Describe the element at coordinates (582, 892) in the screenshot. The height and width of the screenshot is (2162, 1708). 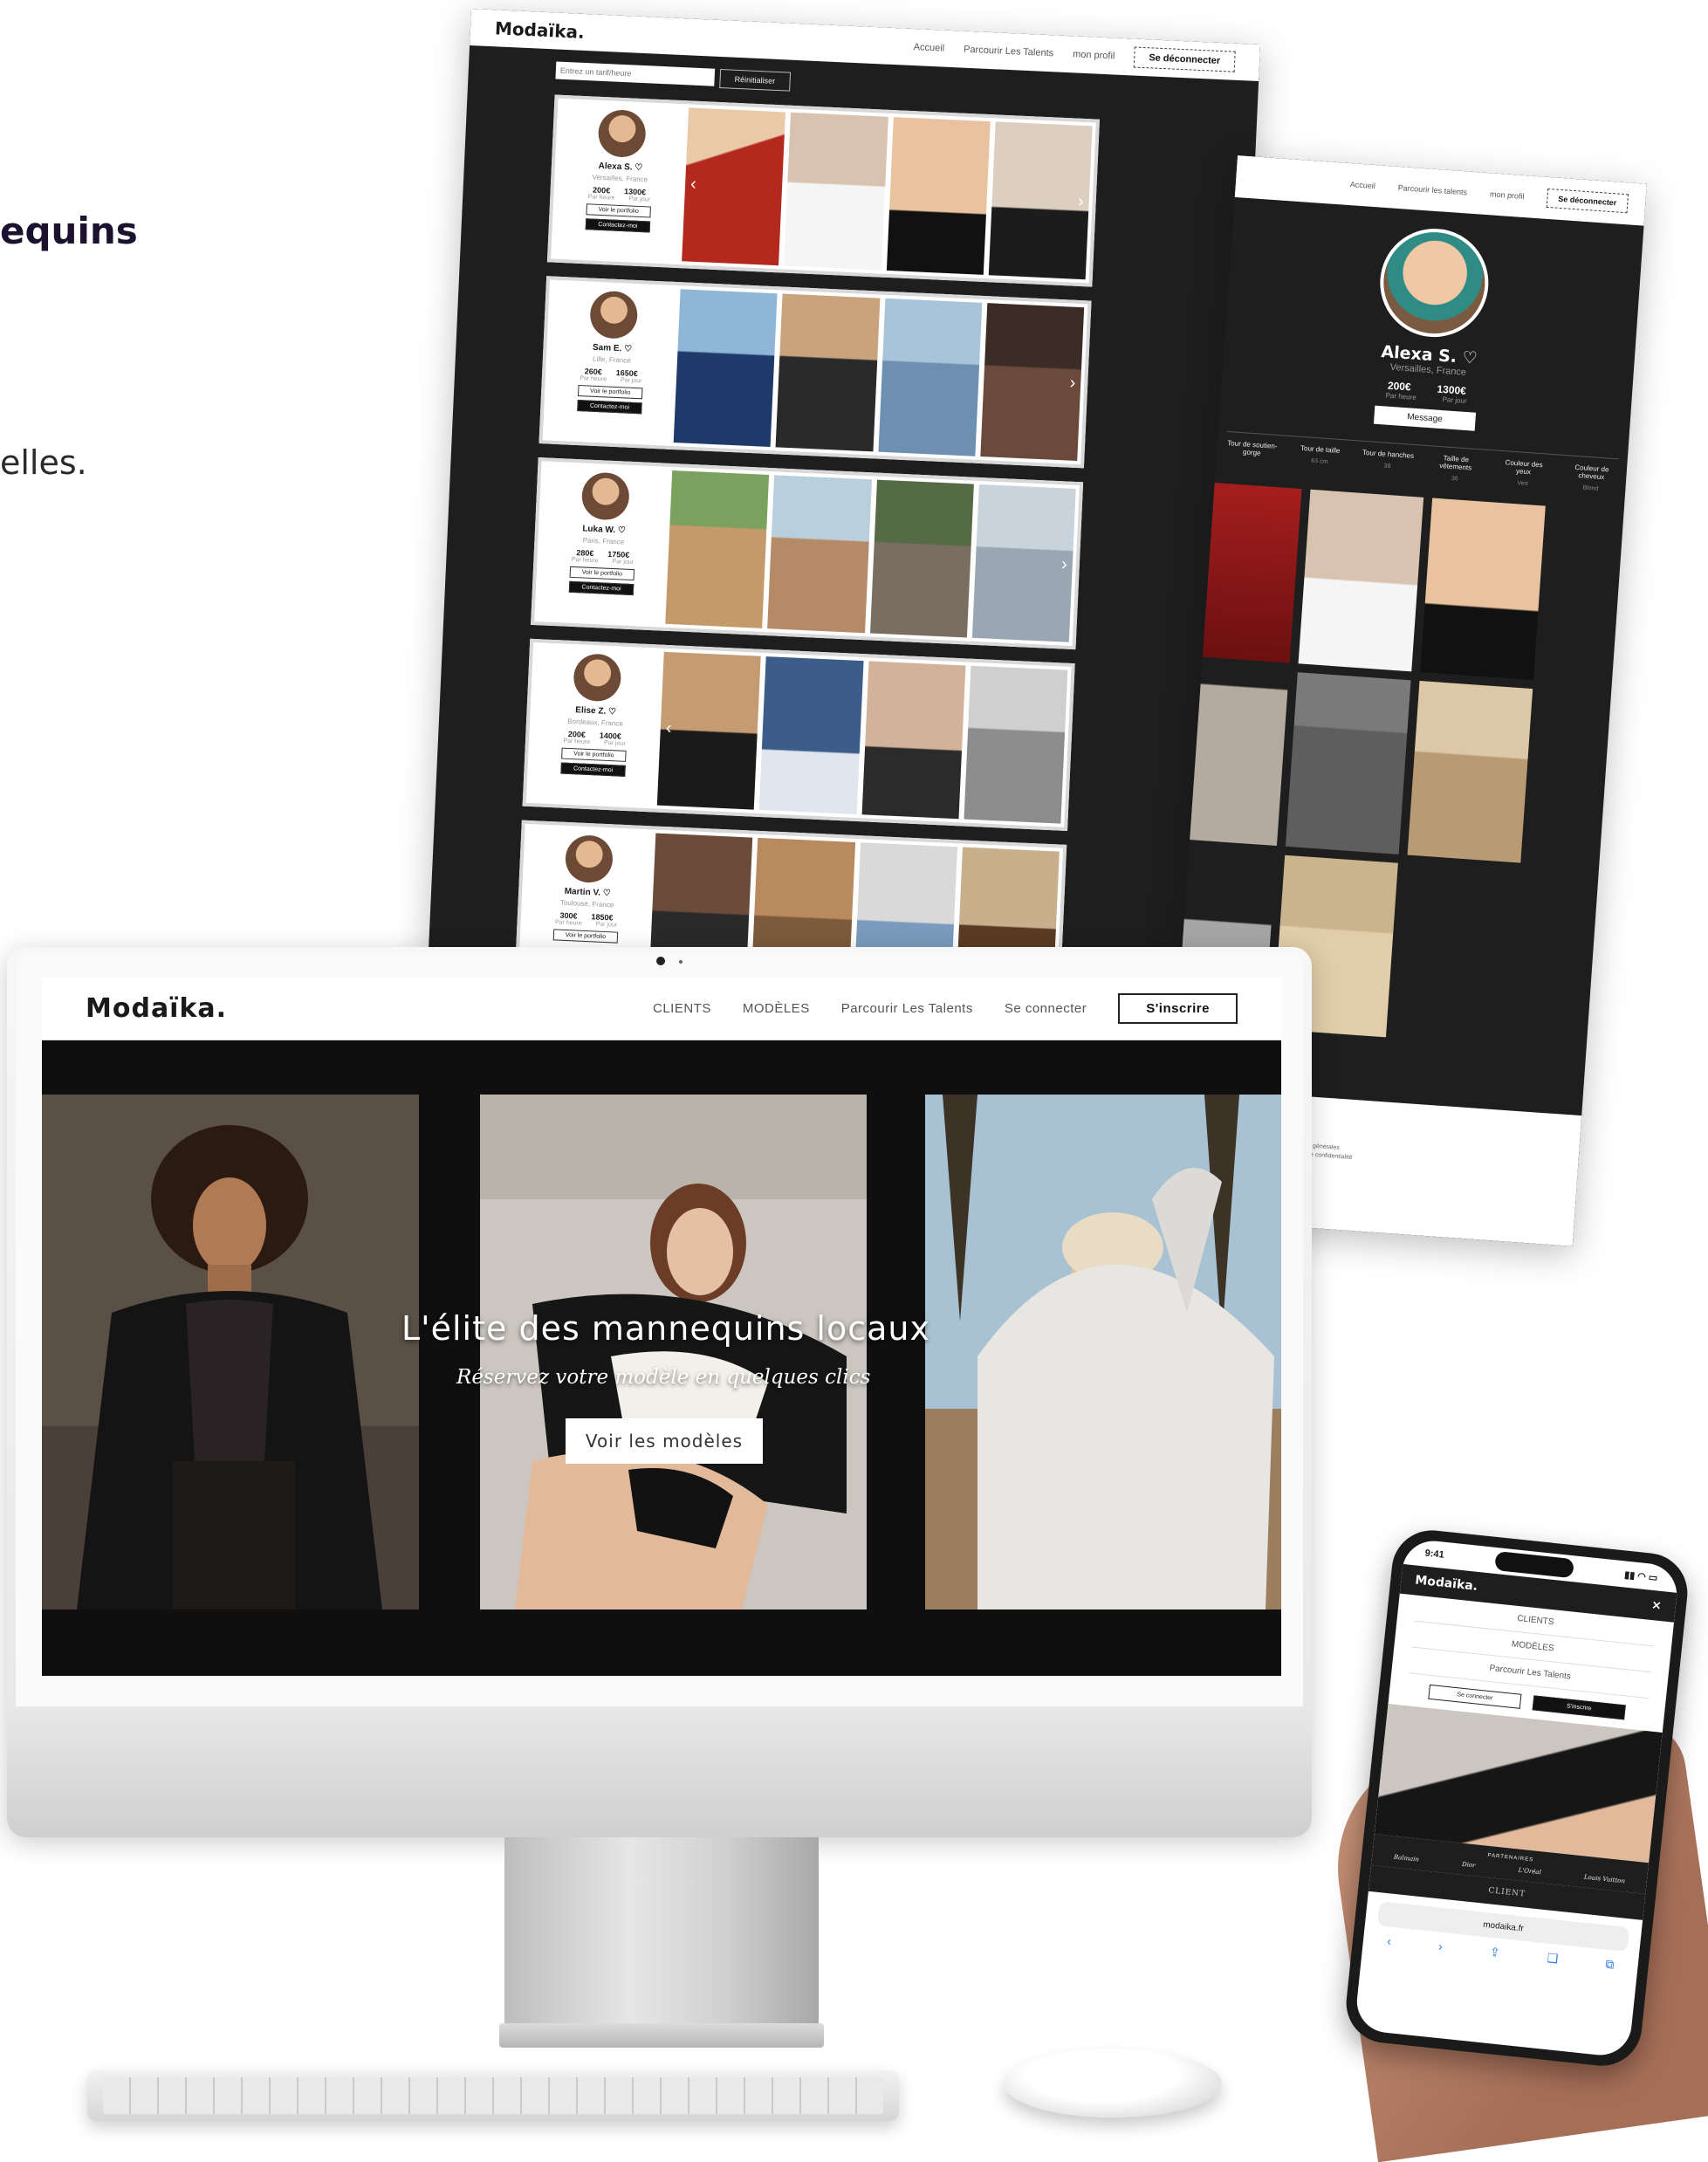
I see `talent-name: Martin V.` at that location.